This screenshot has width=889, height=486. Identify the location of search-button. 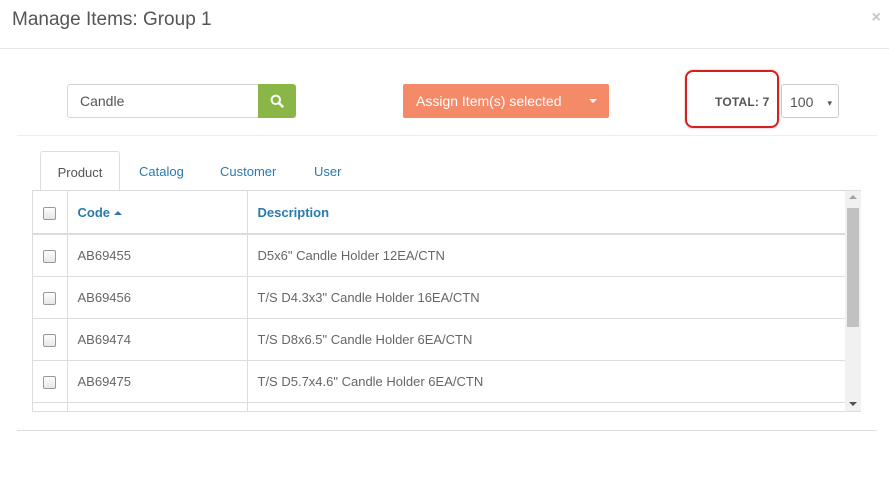
(277, 101).